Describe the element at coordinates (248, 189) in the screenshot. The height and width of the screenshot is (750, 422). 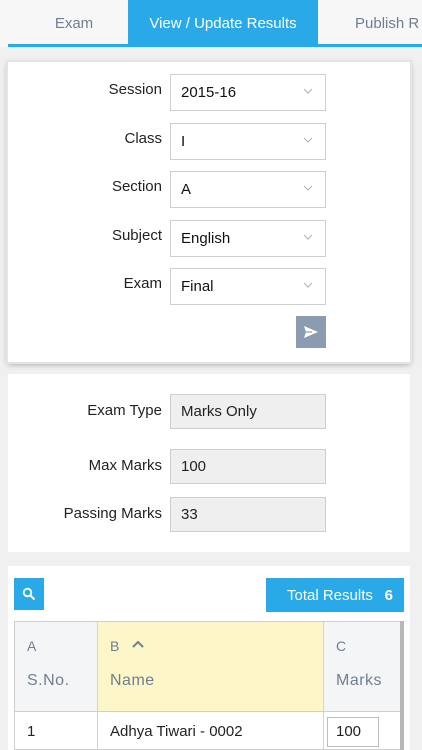
I see `section-select: A` at that location.